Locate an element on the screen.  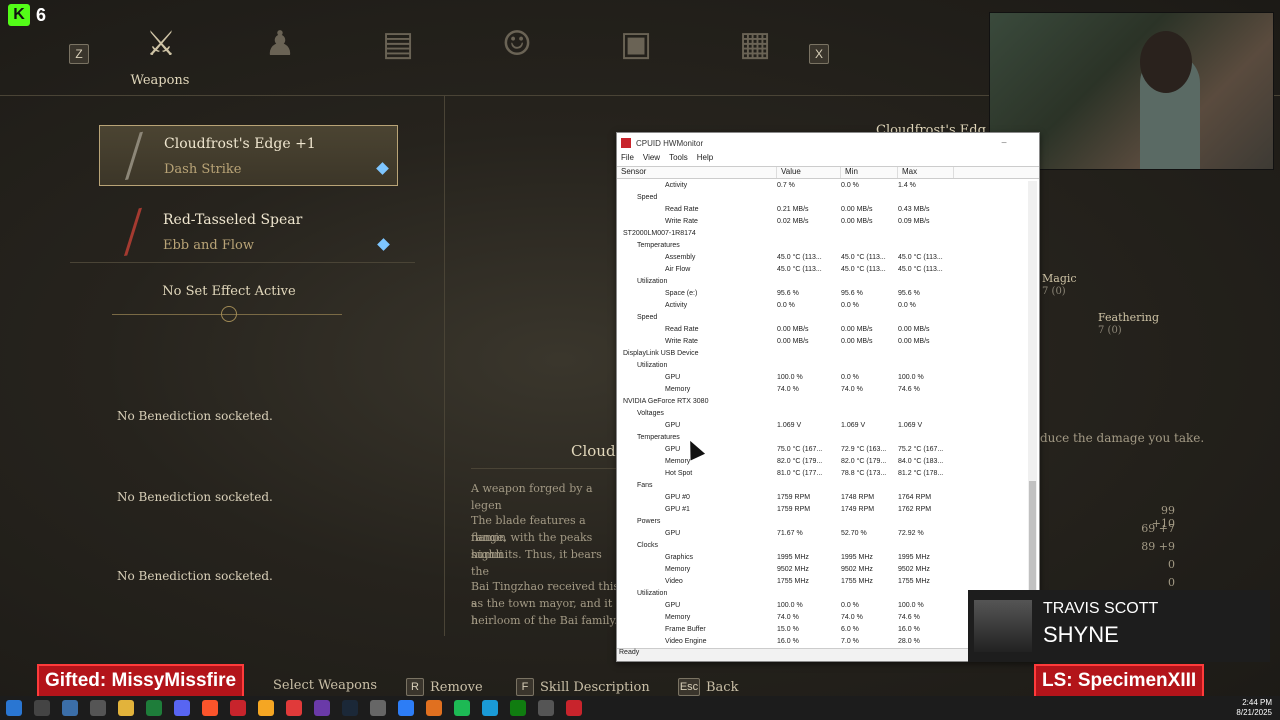
benediction-slot-3: No Benediction socketed. is located at coordinates (195, 576).